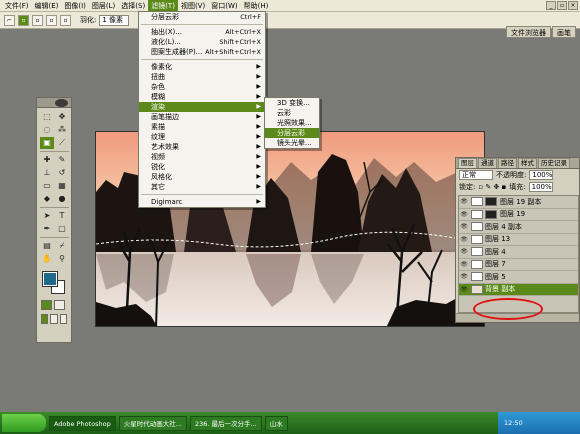 This screenshot has width=580, height=434. What do you see at coordinates (202, 137) in the screenshot?
I see `menu-item-texture: 纹理 ▶` at bounding box center [202, 137].